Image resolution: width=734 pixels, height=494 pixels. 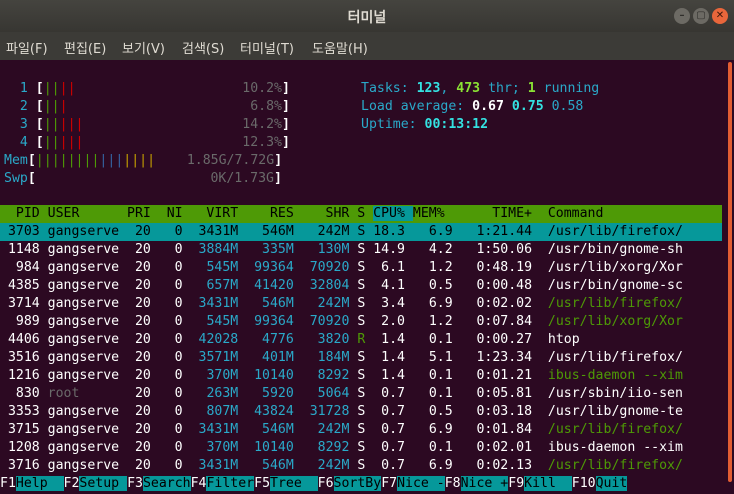 I want to click on pid: 3516, so click(x=24, y=357).